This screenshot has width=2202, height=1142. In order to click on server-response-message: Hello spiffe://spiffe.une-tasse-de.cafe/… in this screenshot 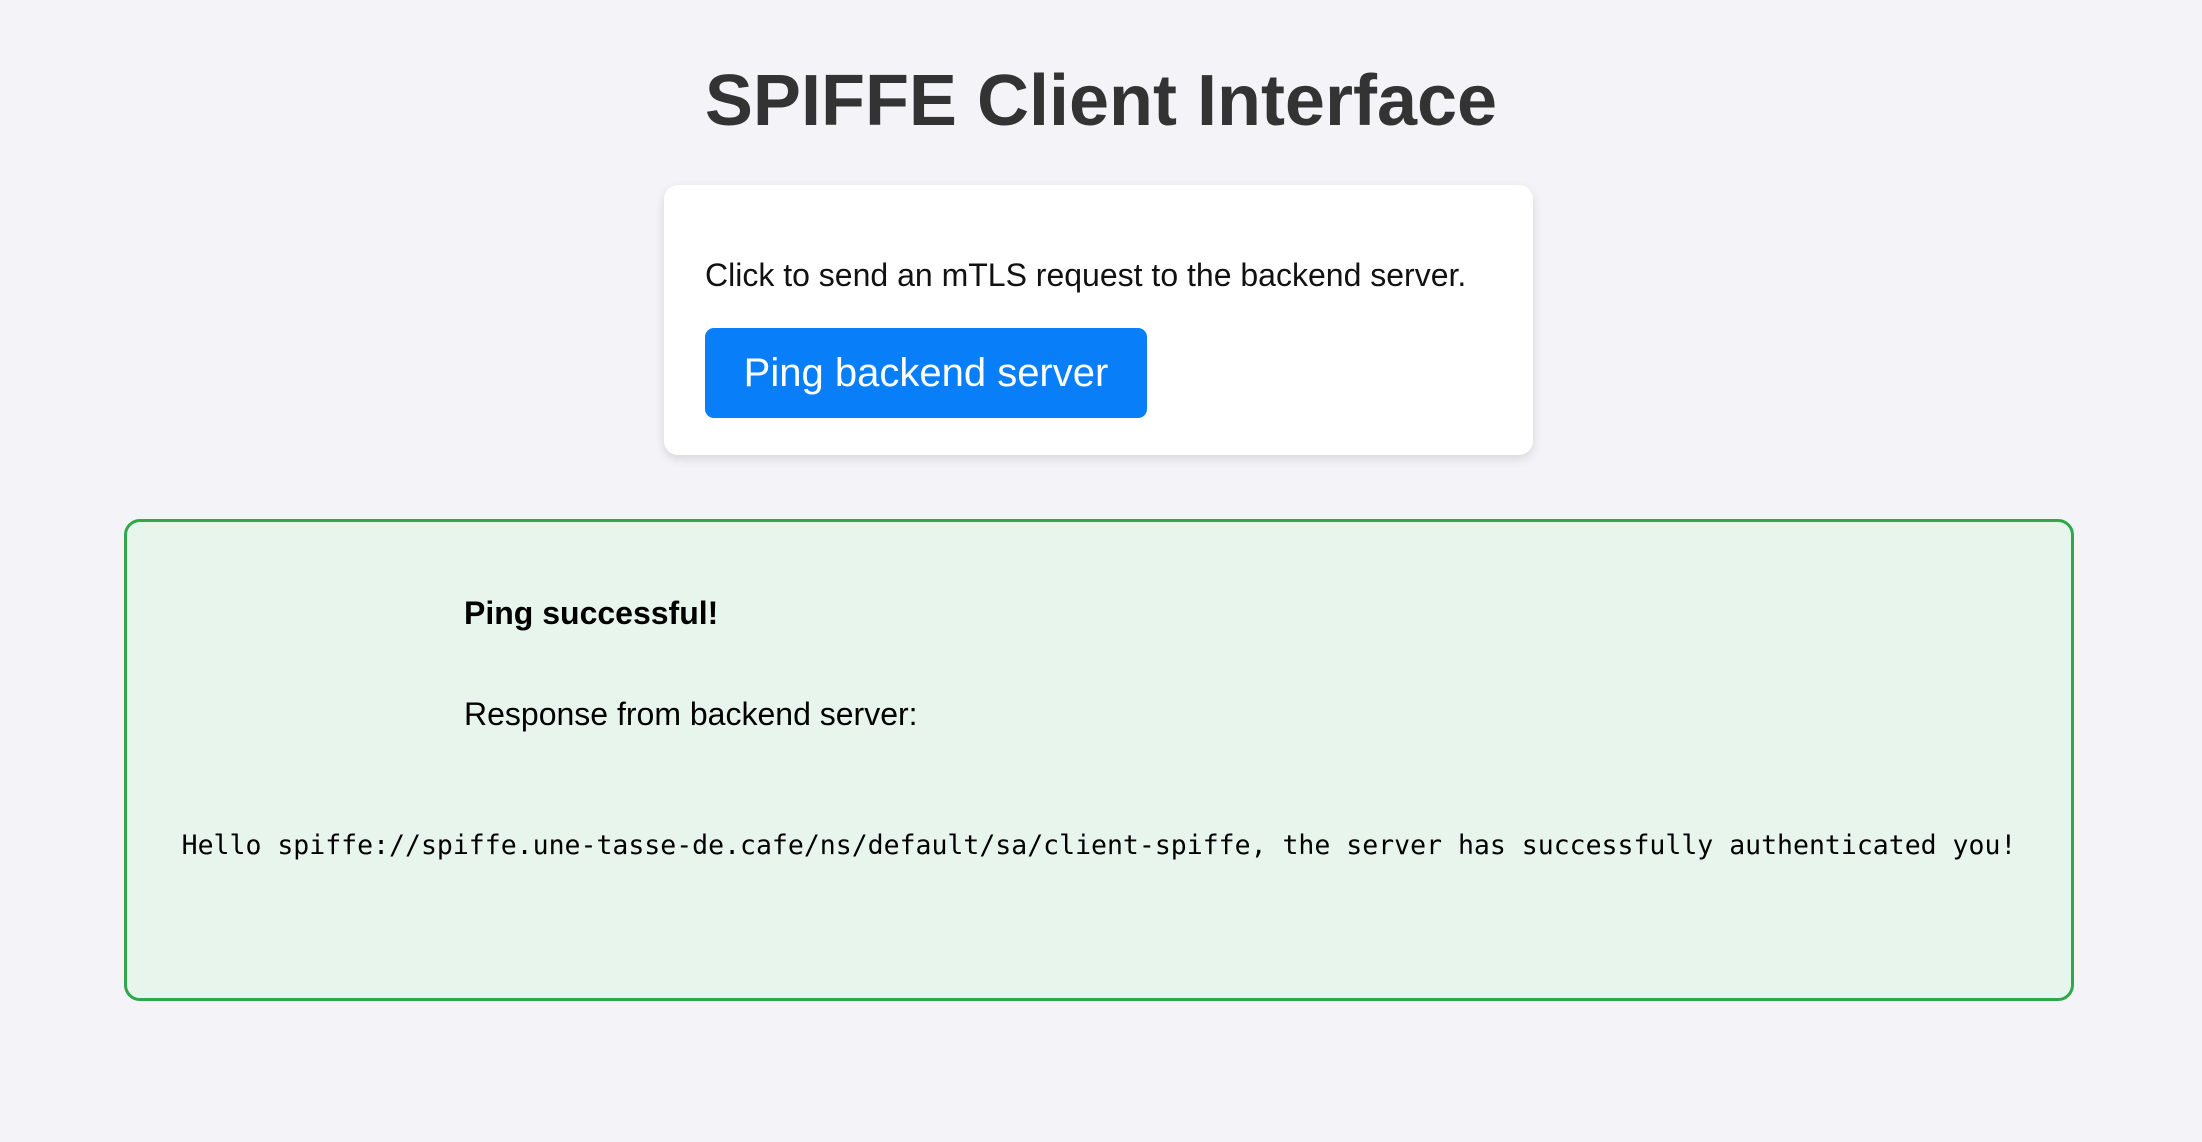, I will do `click(1099, 845)`.